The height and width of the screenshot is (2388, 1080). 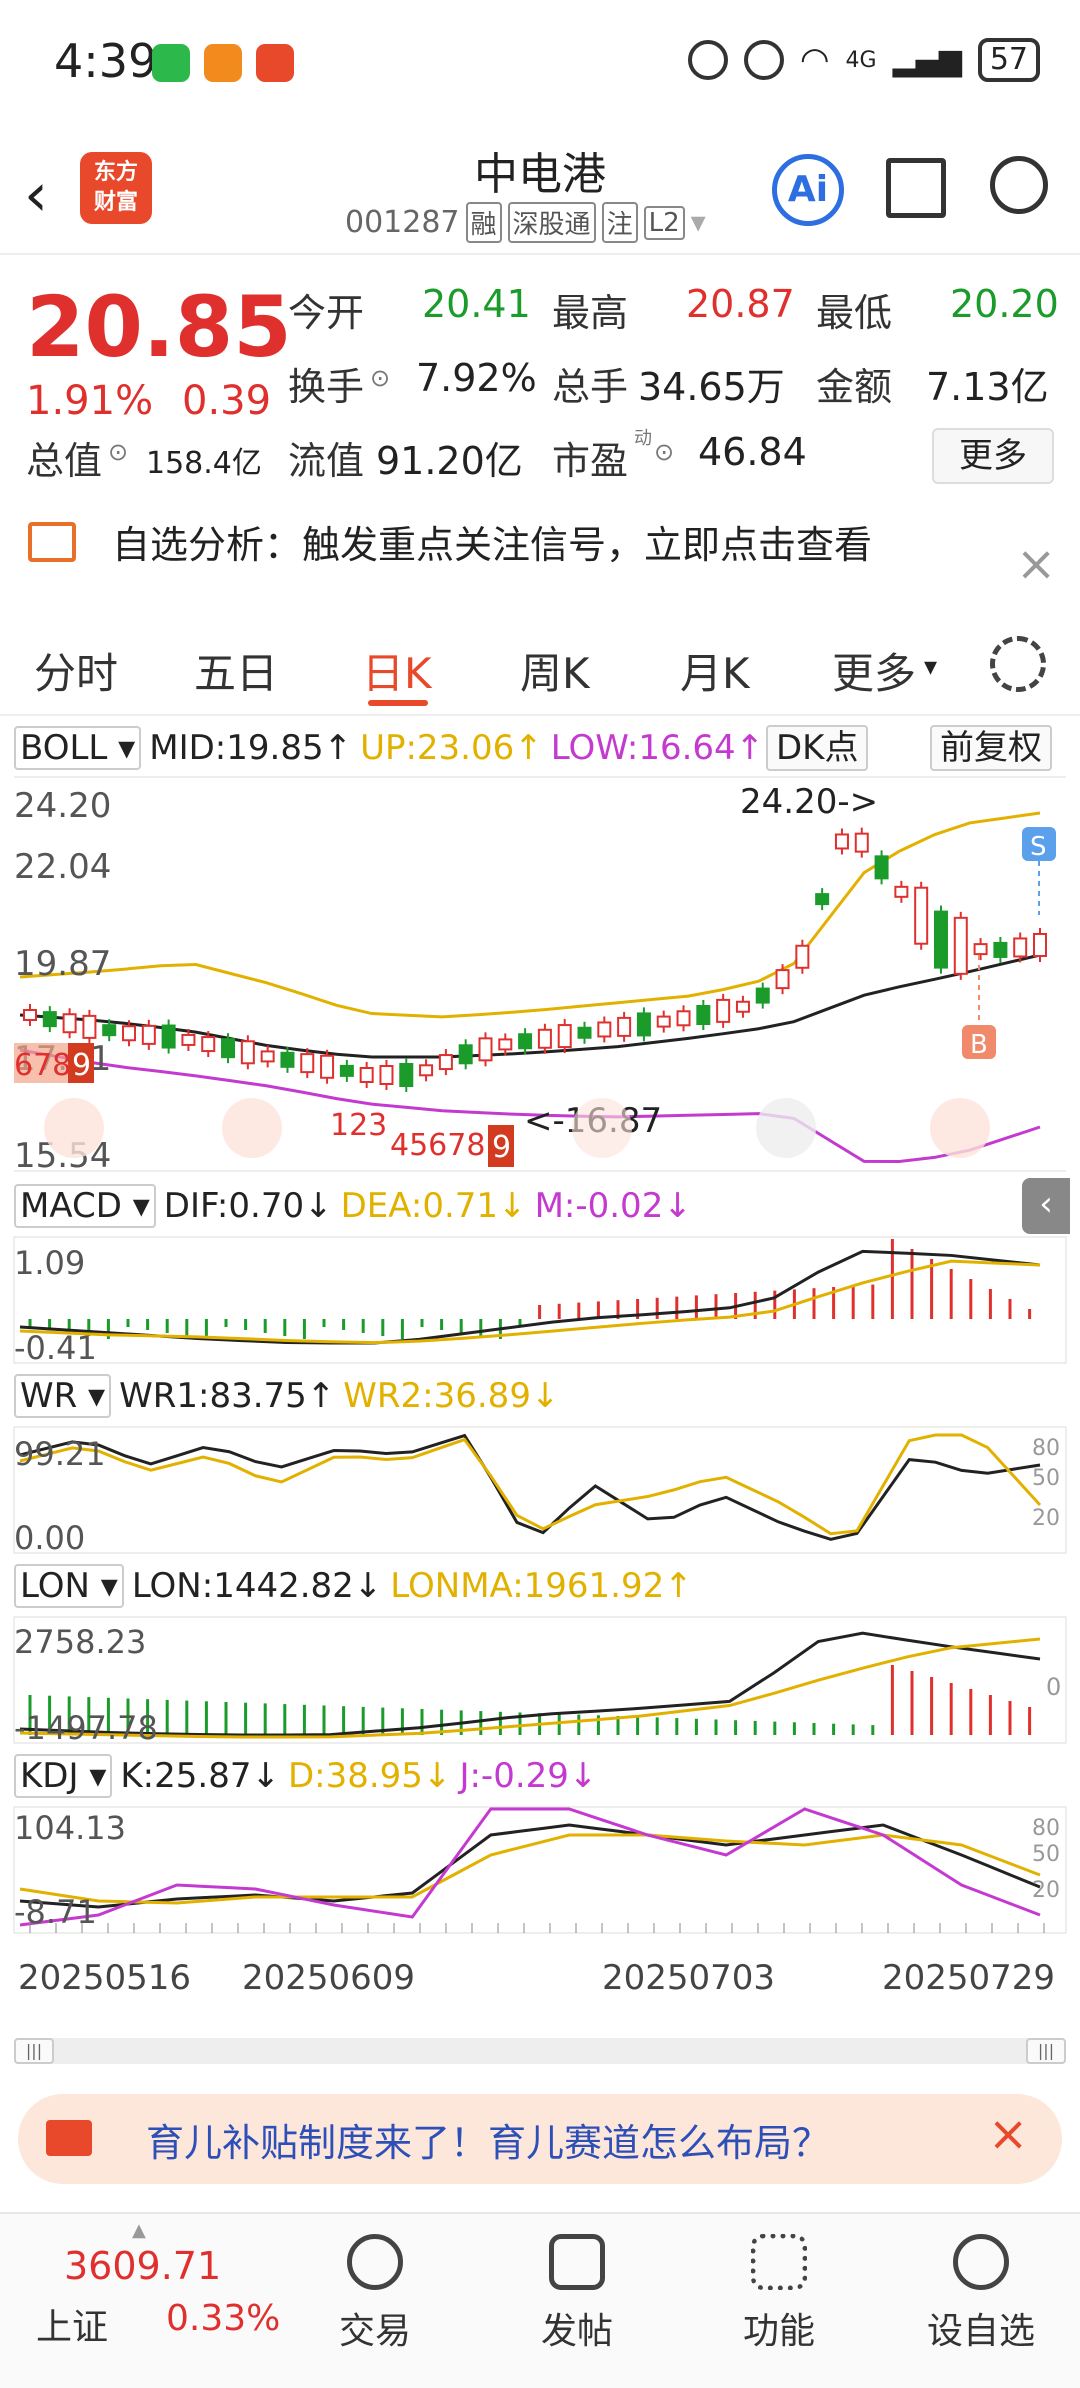 What do you see at coordinates (236, 670) in the screenshot?
I see `tab-five-day: 五日` at bounding box center [236, 670].